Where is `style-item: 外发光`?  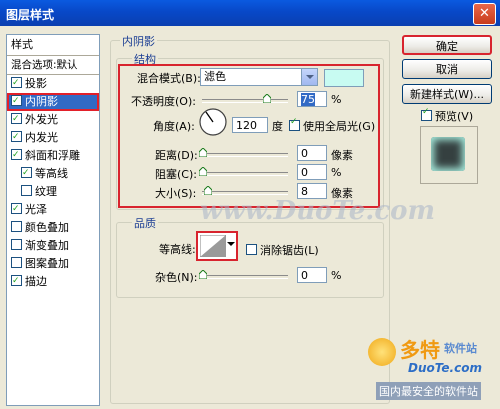 style-item: 外发光 is located at coordinates (53, 119).